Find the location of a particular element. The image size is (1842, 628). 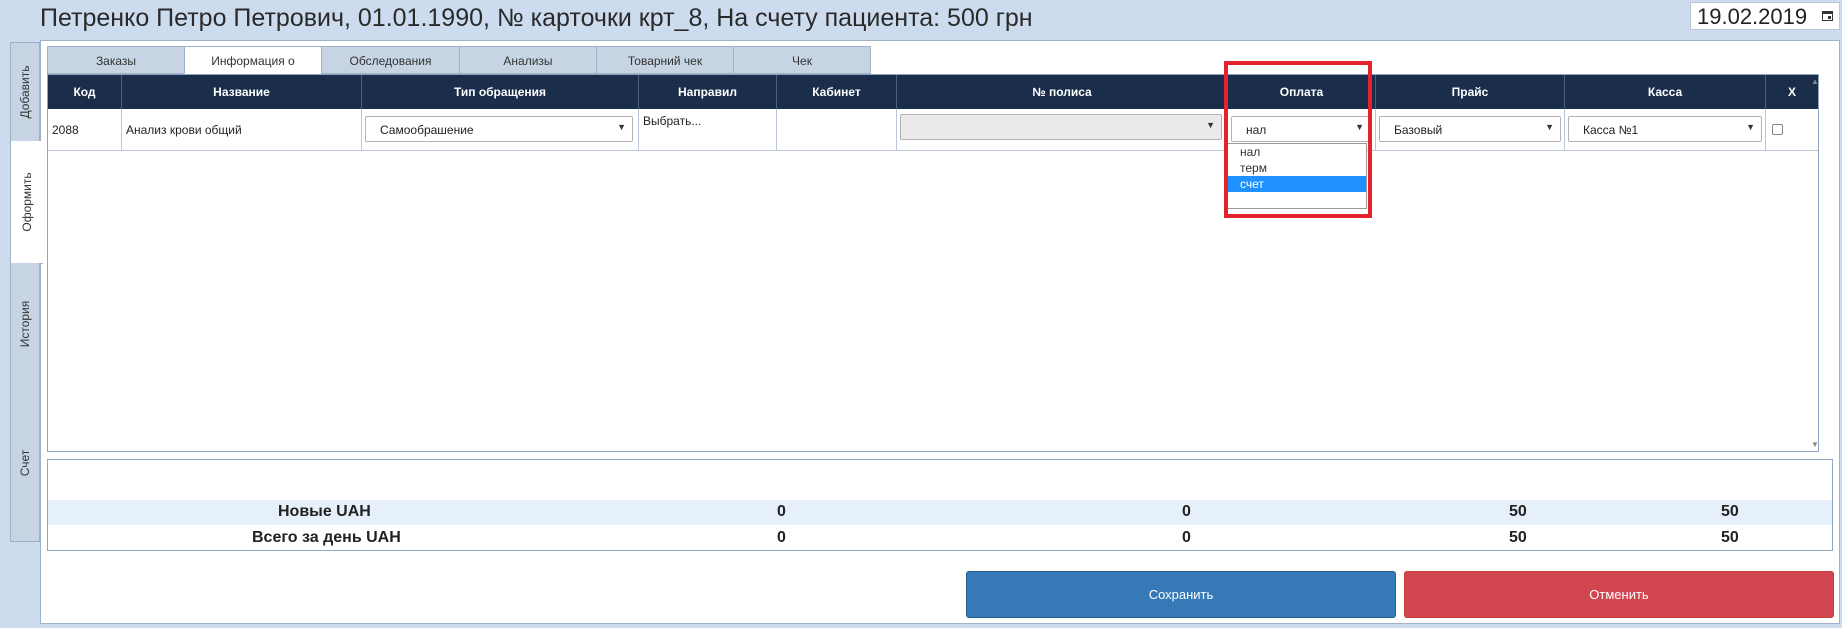

cell-code: 2088 is located at coordinates (85, 129).